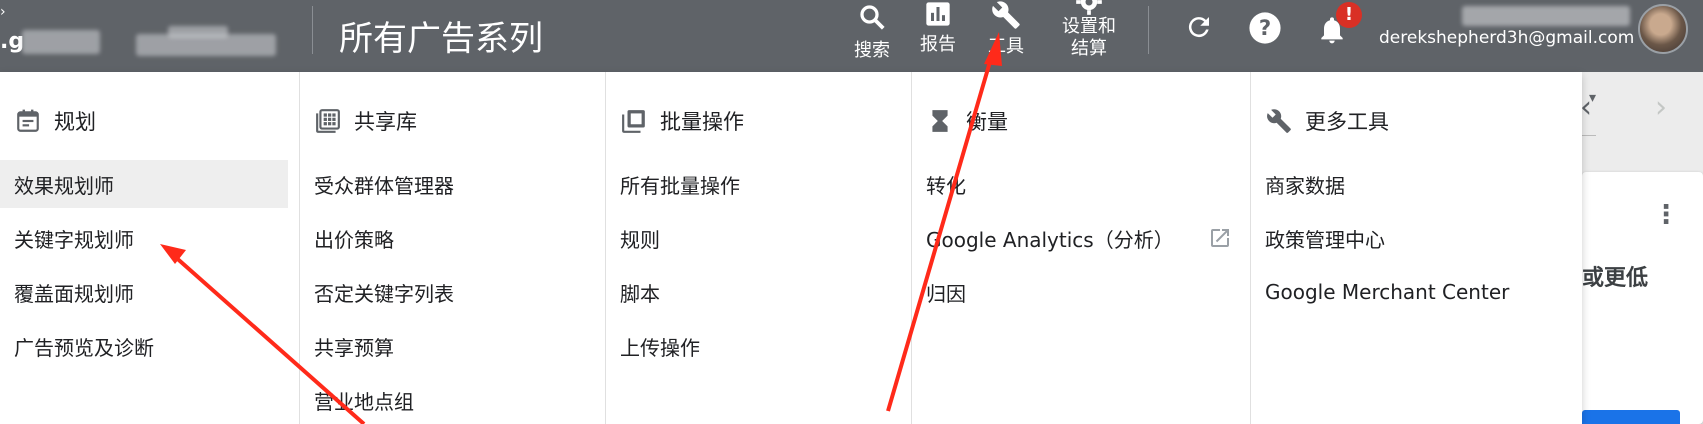  Describe the element at coordinates (84, 347) in the screenshot. I see `menu-item-label: 广告预览及诊断` at that location.